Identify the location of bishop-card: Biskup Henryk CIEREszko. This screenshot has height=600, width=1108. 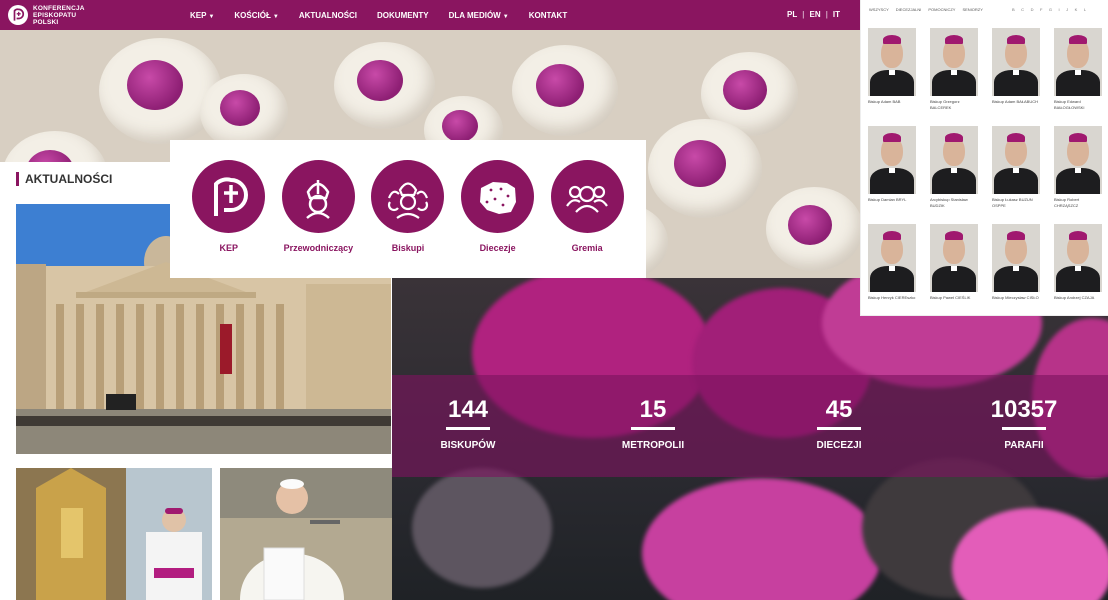
(893, 262).